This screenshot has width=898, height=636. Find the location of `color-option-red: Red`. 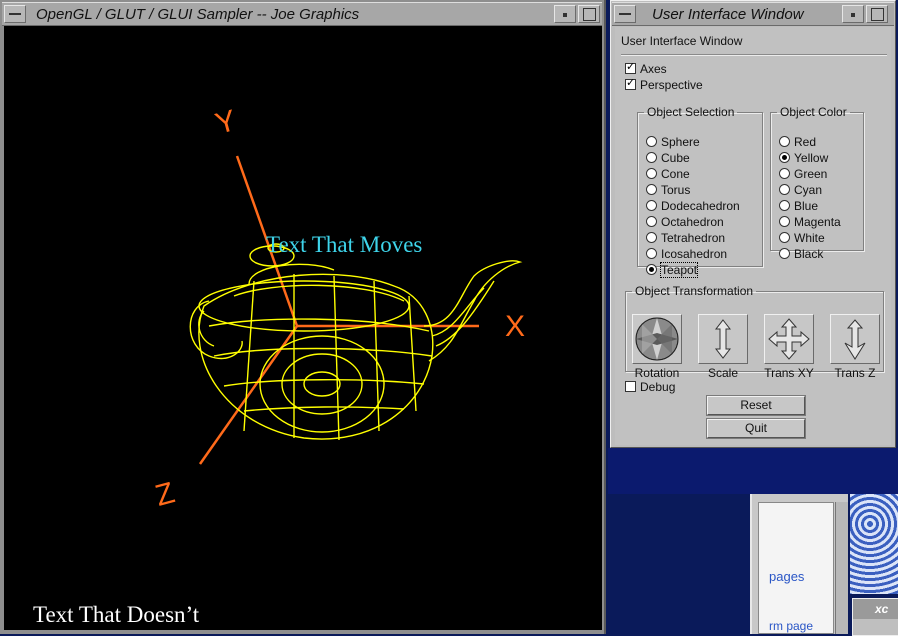

color-option-red: Red is located at coordinates (797, 142).